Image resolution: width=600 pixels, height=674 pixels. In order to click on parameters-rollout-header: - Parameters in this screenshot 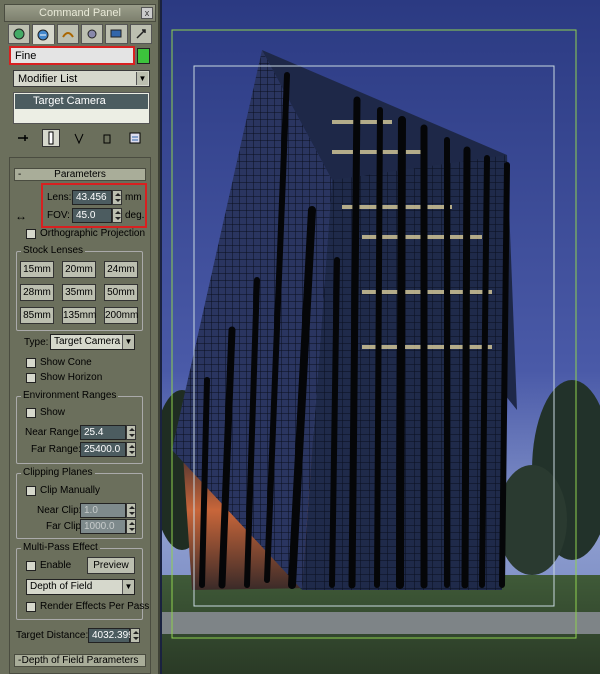, I will do `click(80, 174)`.